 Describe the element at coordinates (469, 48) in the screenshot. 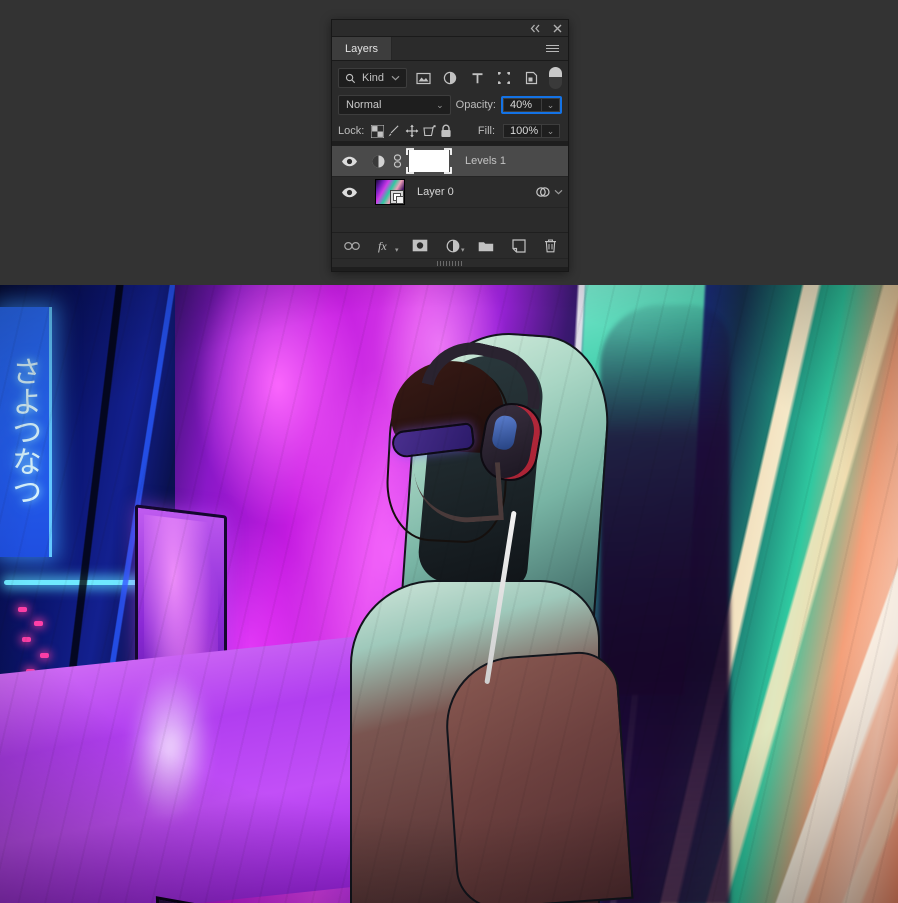

I see `tabstrip-filler` at that location.